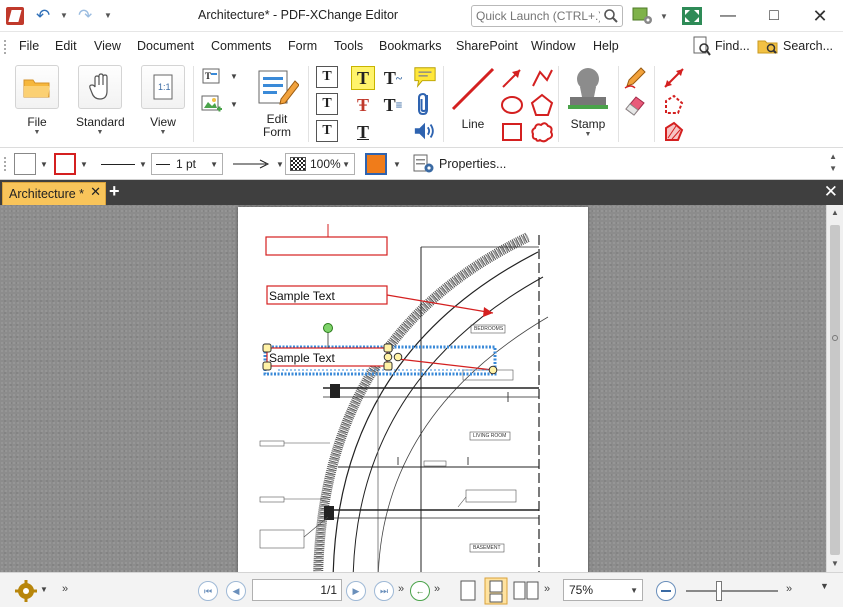  What do you see at coordinates (468, 591) in the screenshot?
I see `single-page-view-icon` at bounding box center [468, 591].